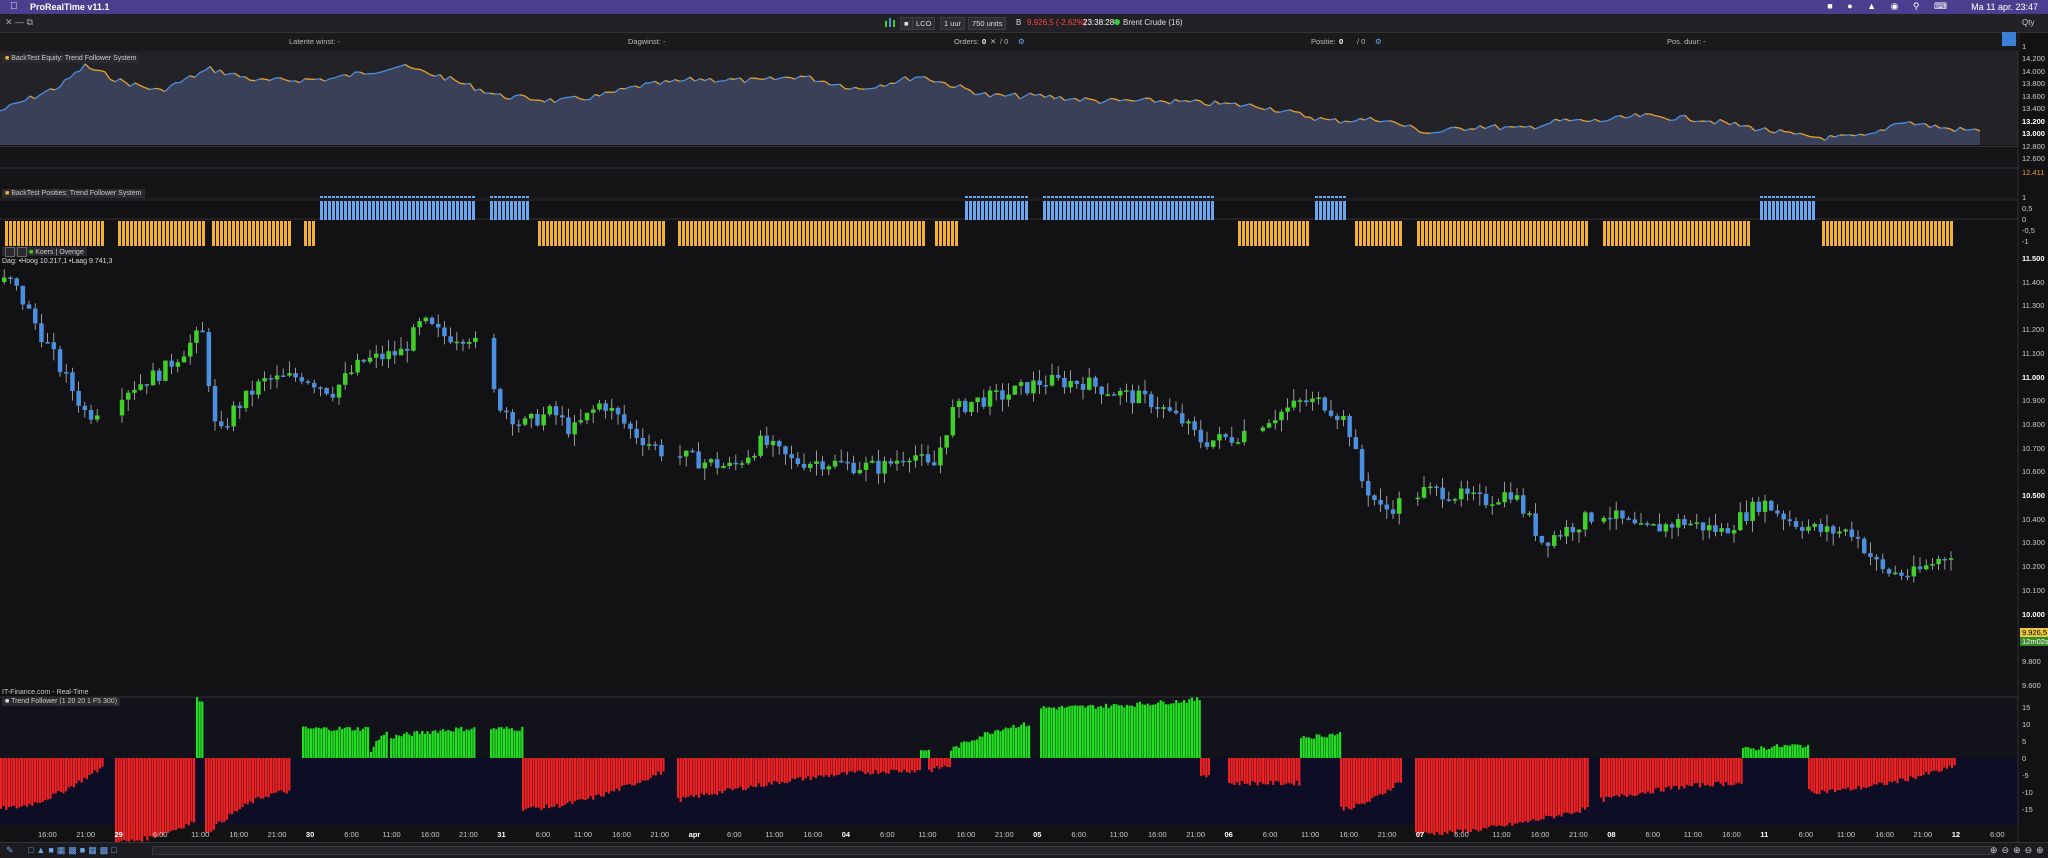 The height and width of the screenshot is (858, 2048). Describe the element at coordinates (71, 252) in the screenshot. I see `tab-overige: Overige` at that location.